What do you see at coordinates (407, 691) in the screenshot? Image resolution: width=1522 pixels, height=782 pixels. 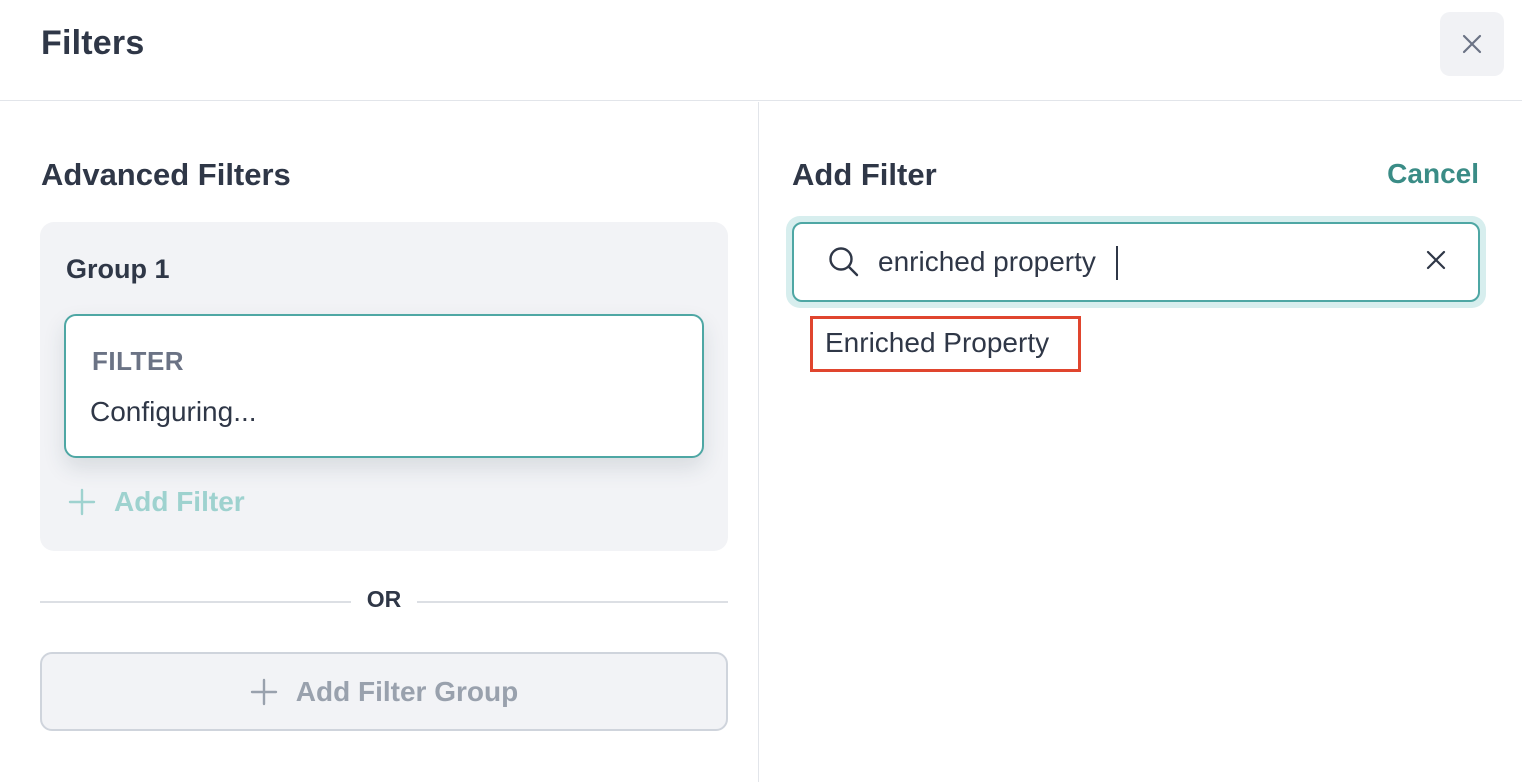 I see `add-filter-group-label: Add Filter Group` at bounding box center [407, 691].